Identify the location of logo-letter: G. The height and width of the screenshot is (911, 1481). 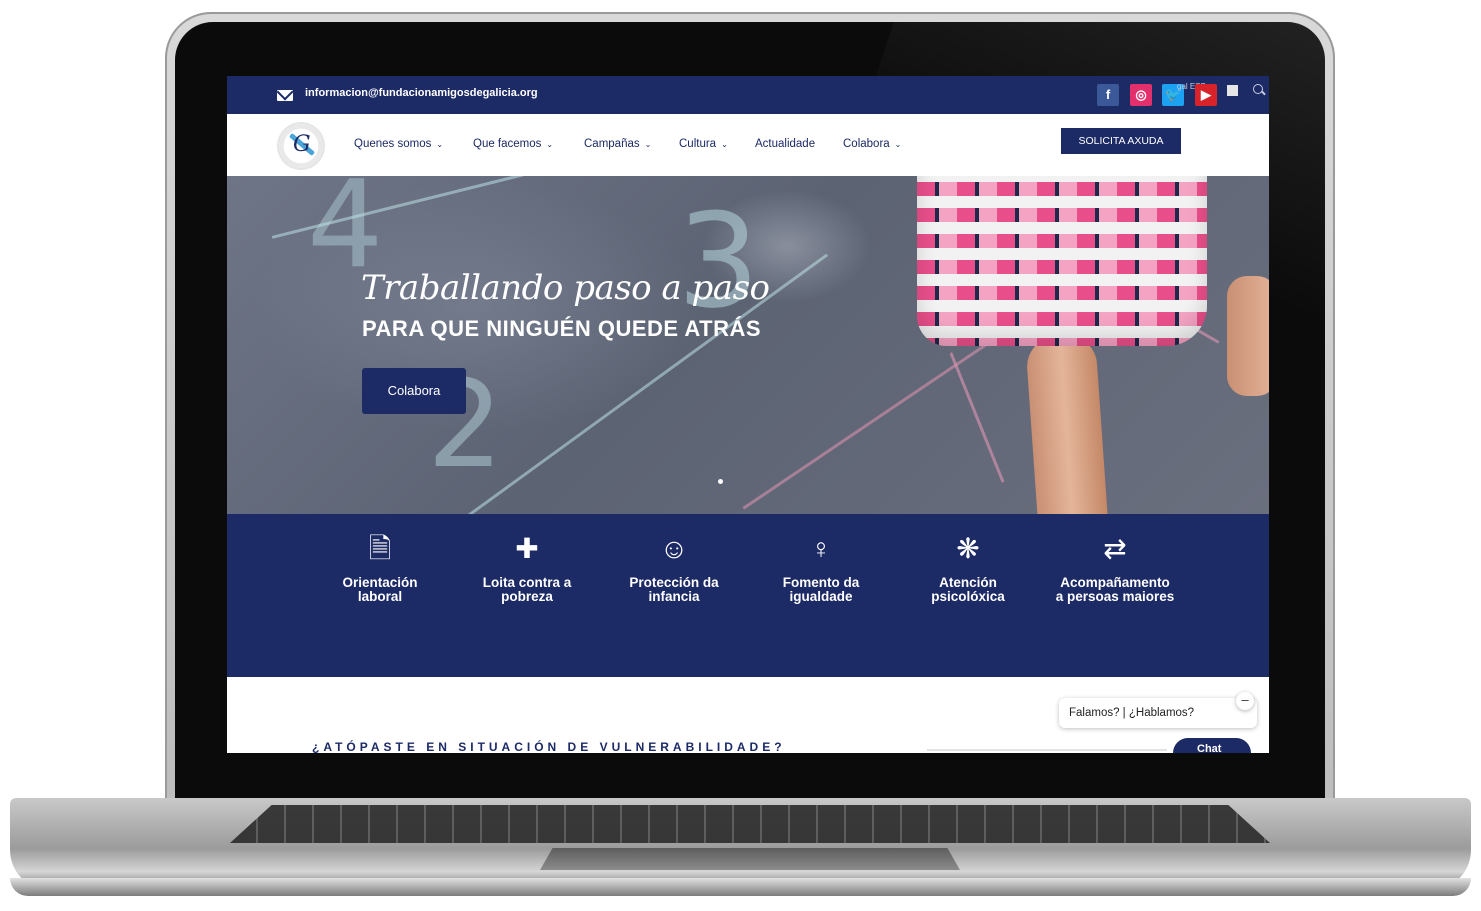
(302, 144).